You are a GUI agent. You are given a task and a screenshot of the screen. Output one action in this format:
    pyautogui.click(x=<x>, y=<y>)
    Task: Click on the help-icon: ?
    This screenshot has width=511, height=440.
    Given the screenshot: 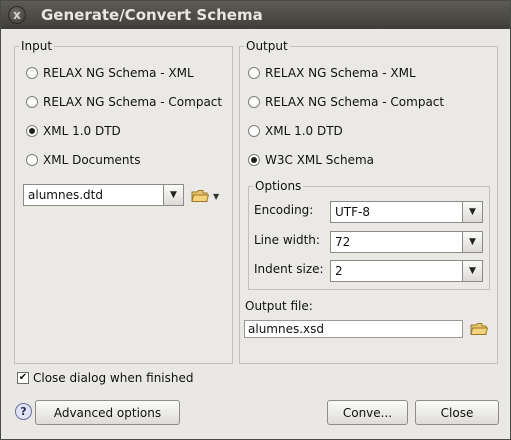 What is the action you would take?
    pyautogui.click(x=23, y=411)
    